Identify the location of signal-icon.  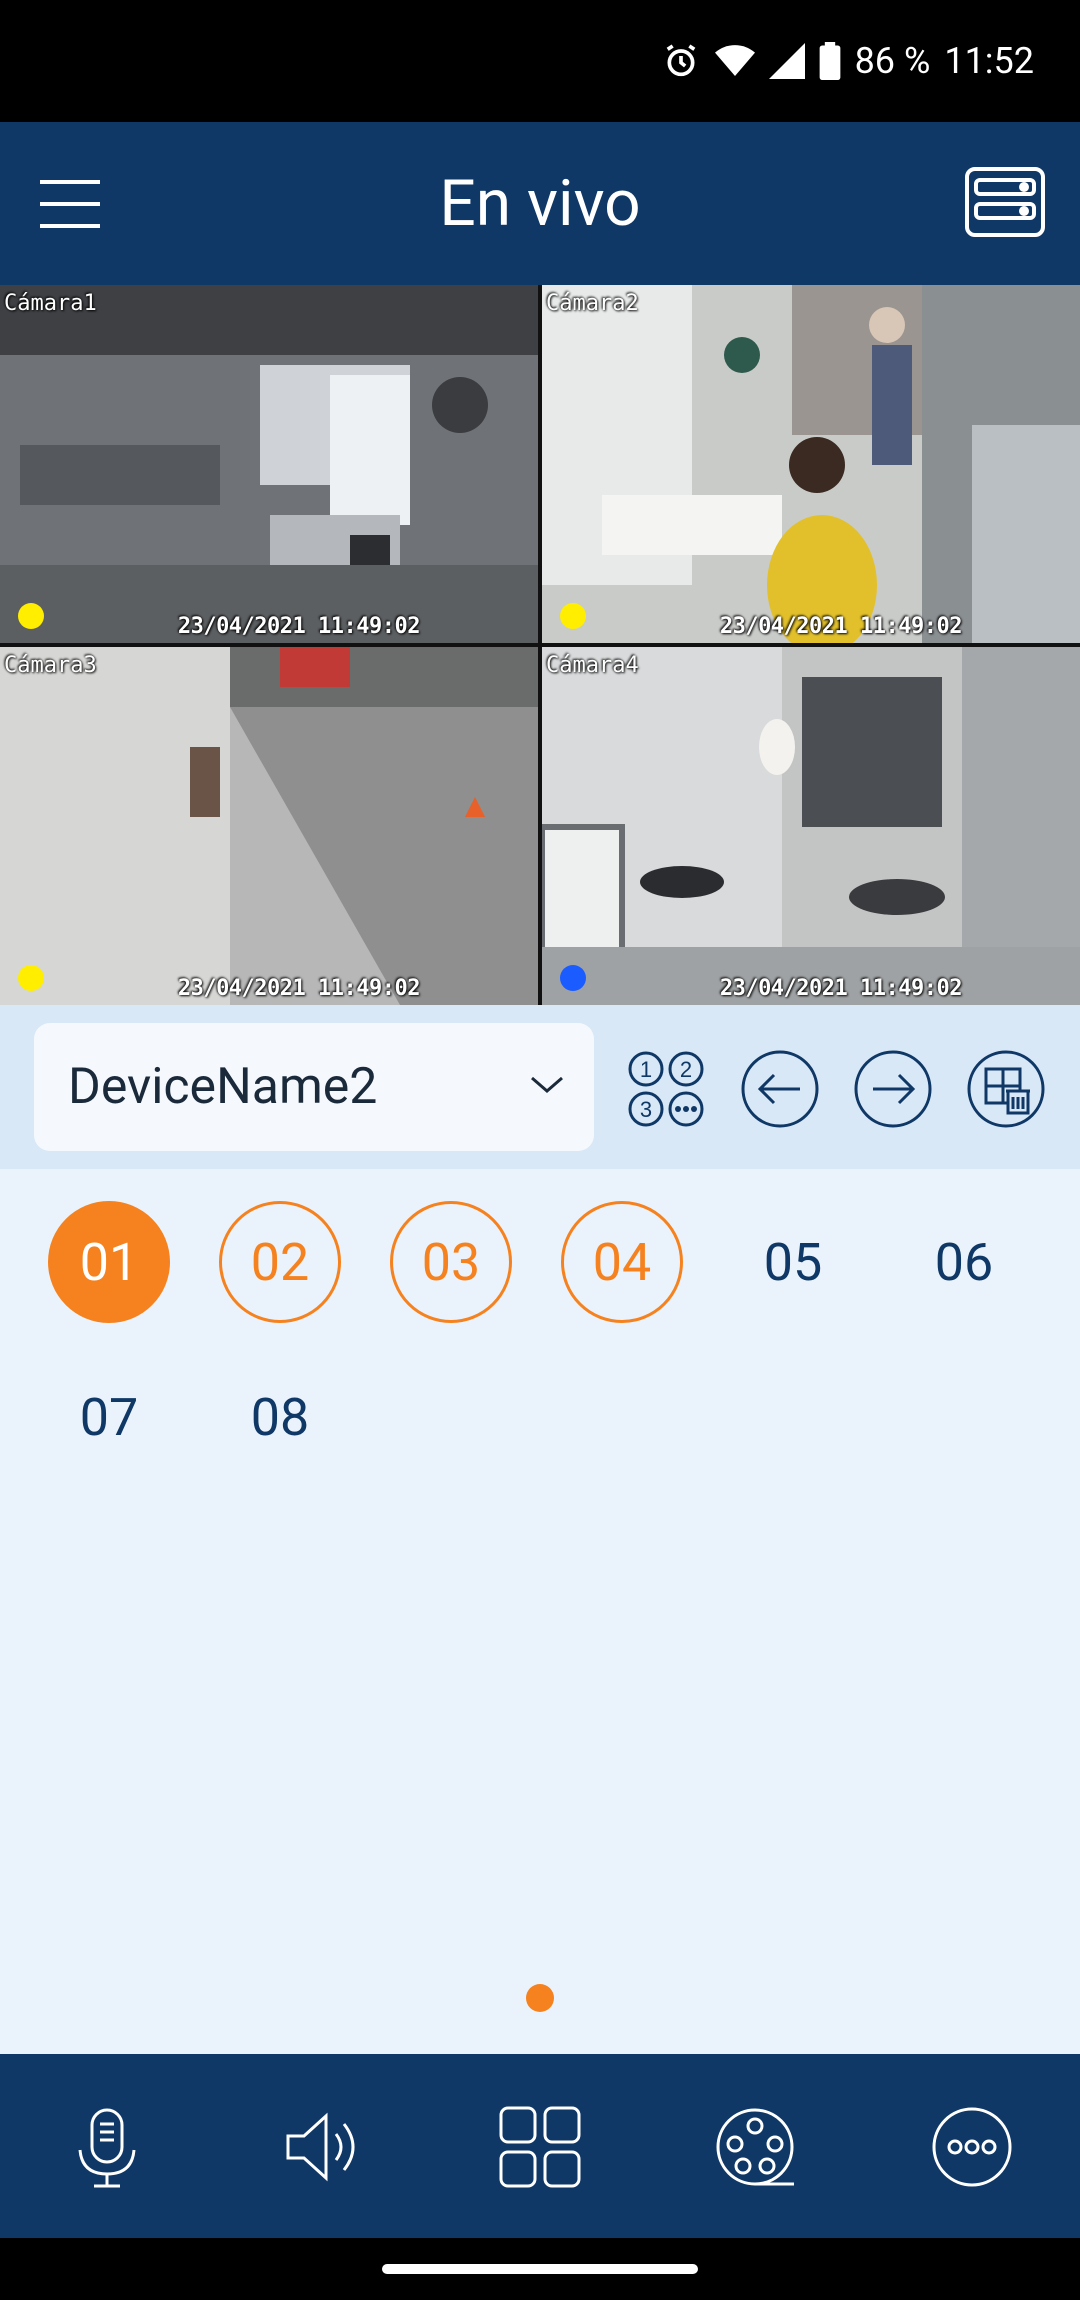
(786, 61).